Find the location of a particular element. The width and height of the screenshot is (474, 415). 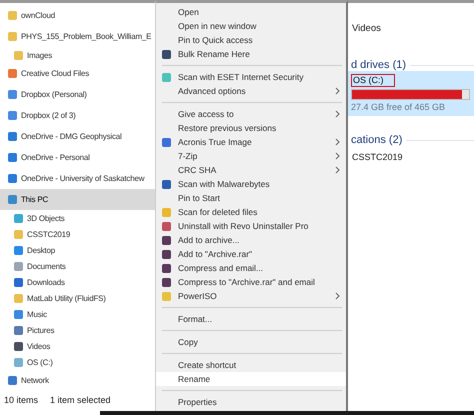

menu-item: Restore previous versions is located at coordinates (251, 127).